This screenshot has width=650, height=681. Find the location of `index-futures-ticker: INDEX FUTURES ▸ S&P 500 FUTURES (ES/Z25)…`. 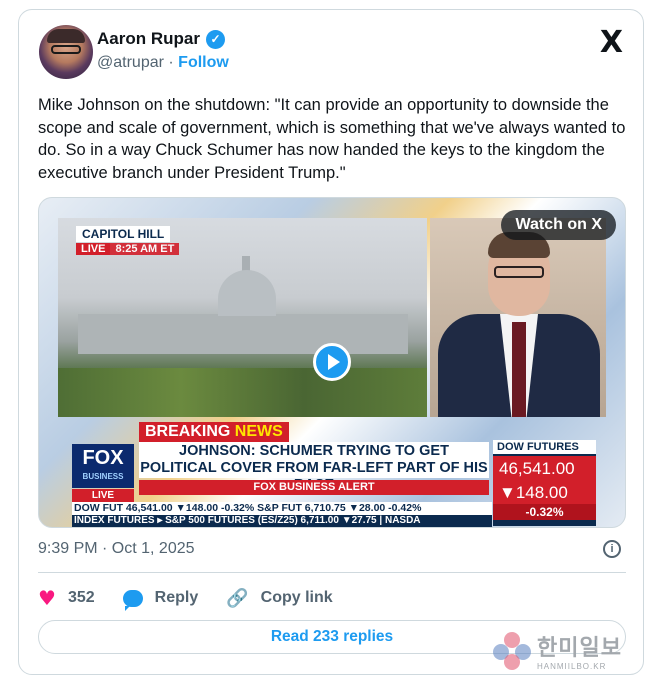

index-futures-ticker: INDEX FUTURES ▸ S&P 500 FUTURES (ES/Z25)… is located at coordinates (282, 521).